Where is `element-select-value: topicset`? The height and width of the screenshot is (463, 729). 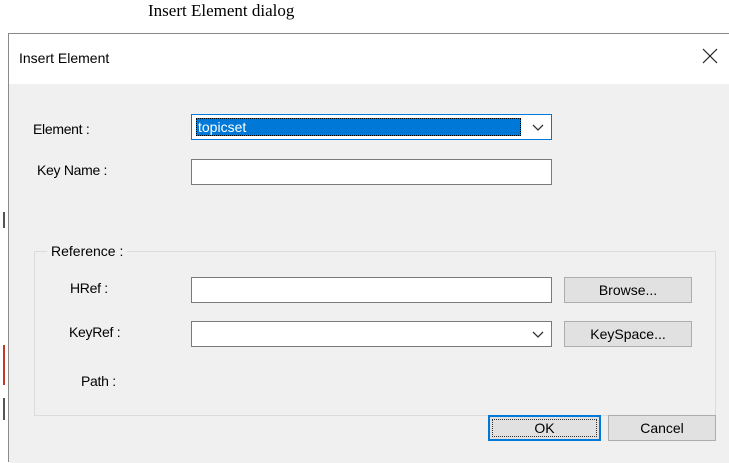
element-select-value: topicset is located at coordinates (358, 127).